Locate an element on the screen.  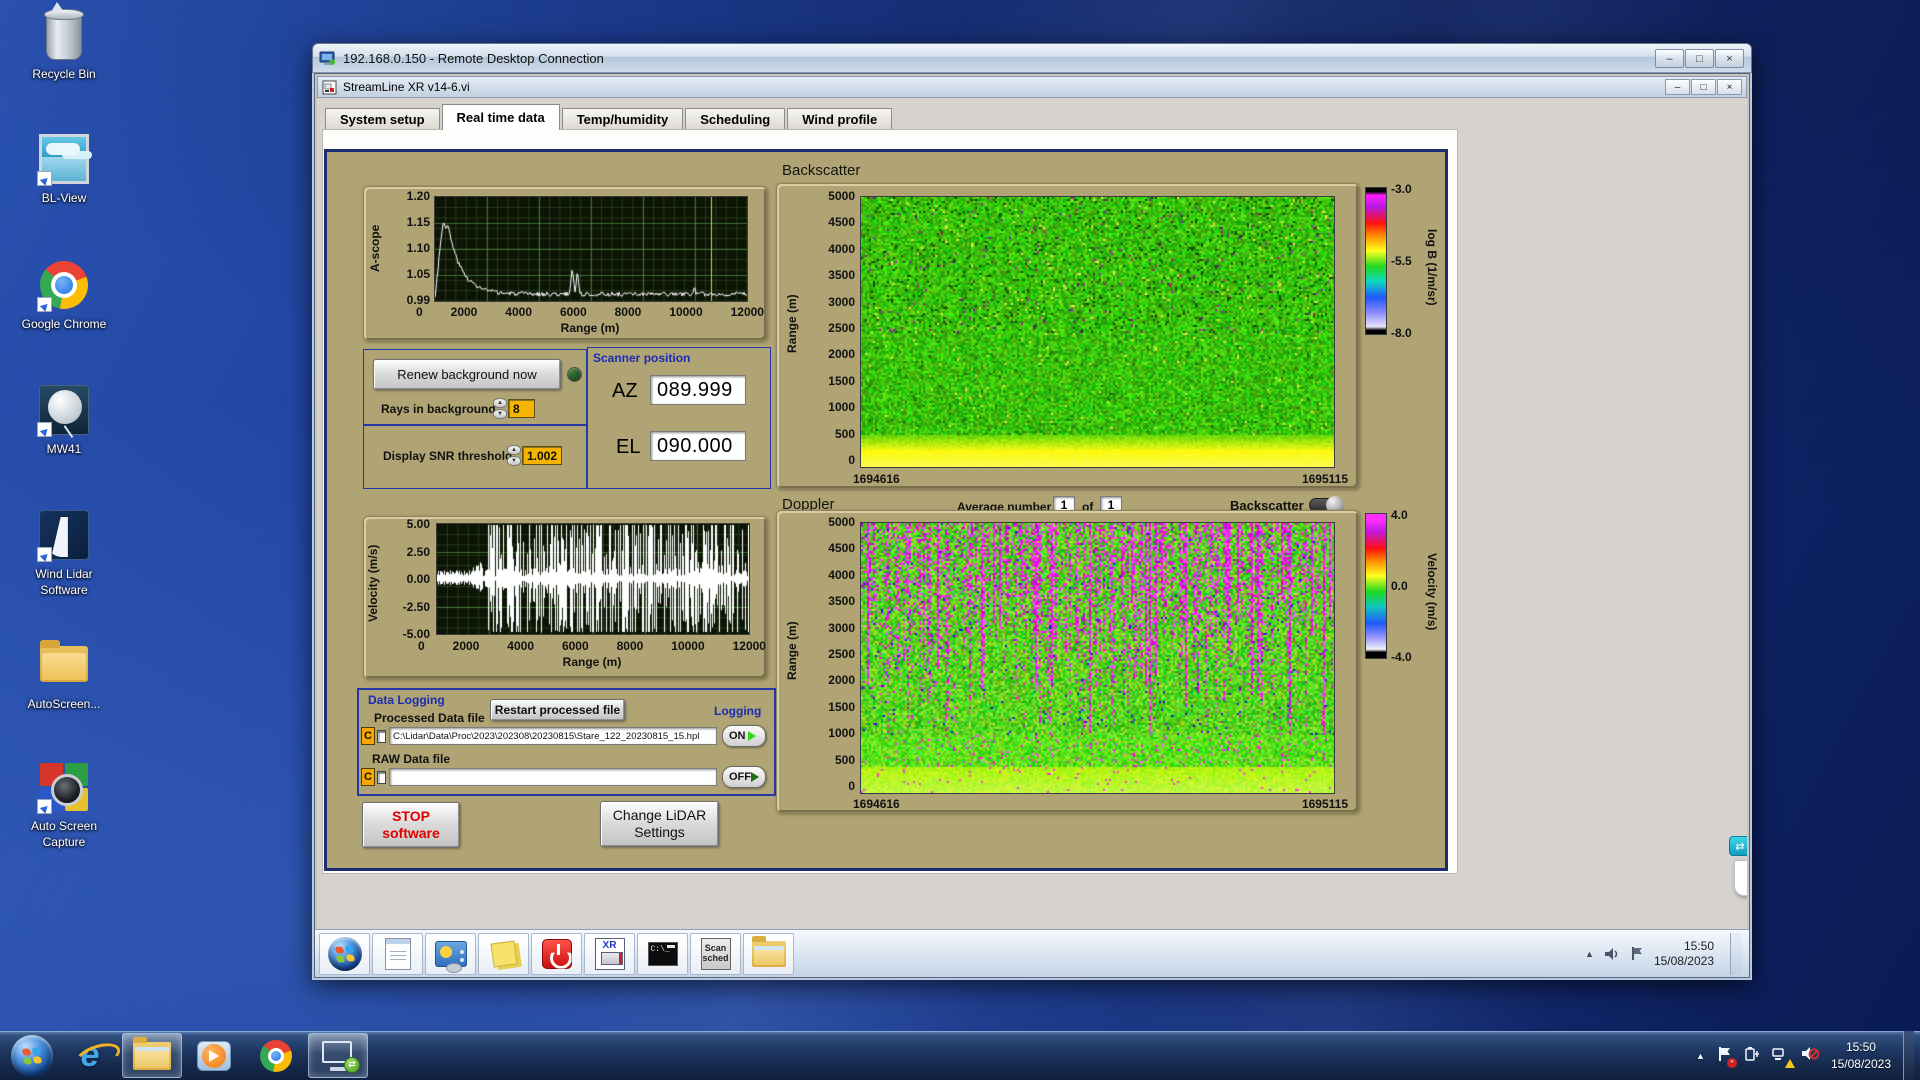
taskbar-chrome-button is located at coordinates (276, 1055).